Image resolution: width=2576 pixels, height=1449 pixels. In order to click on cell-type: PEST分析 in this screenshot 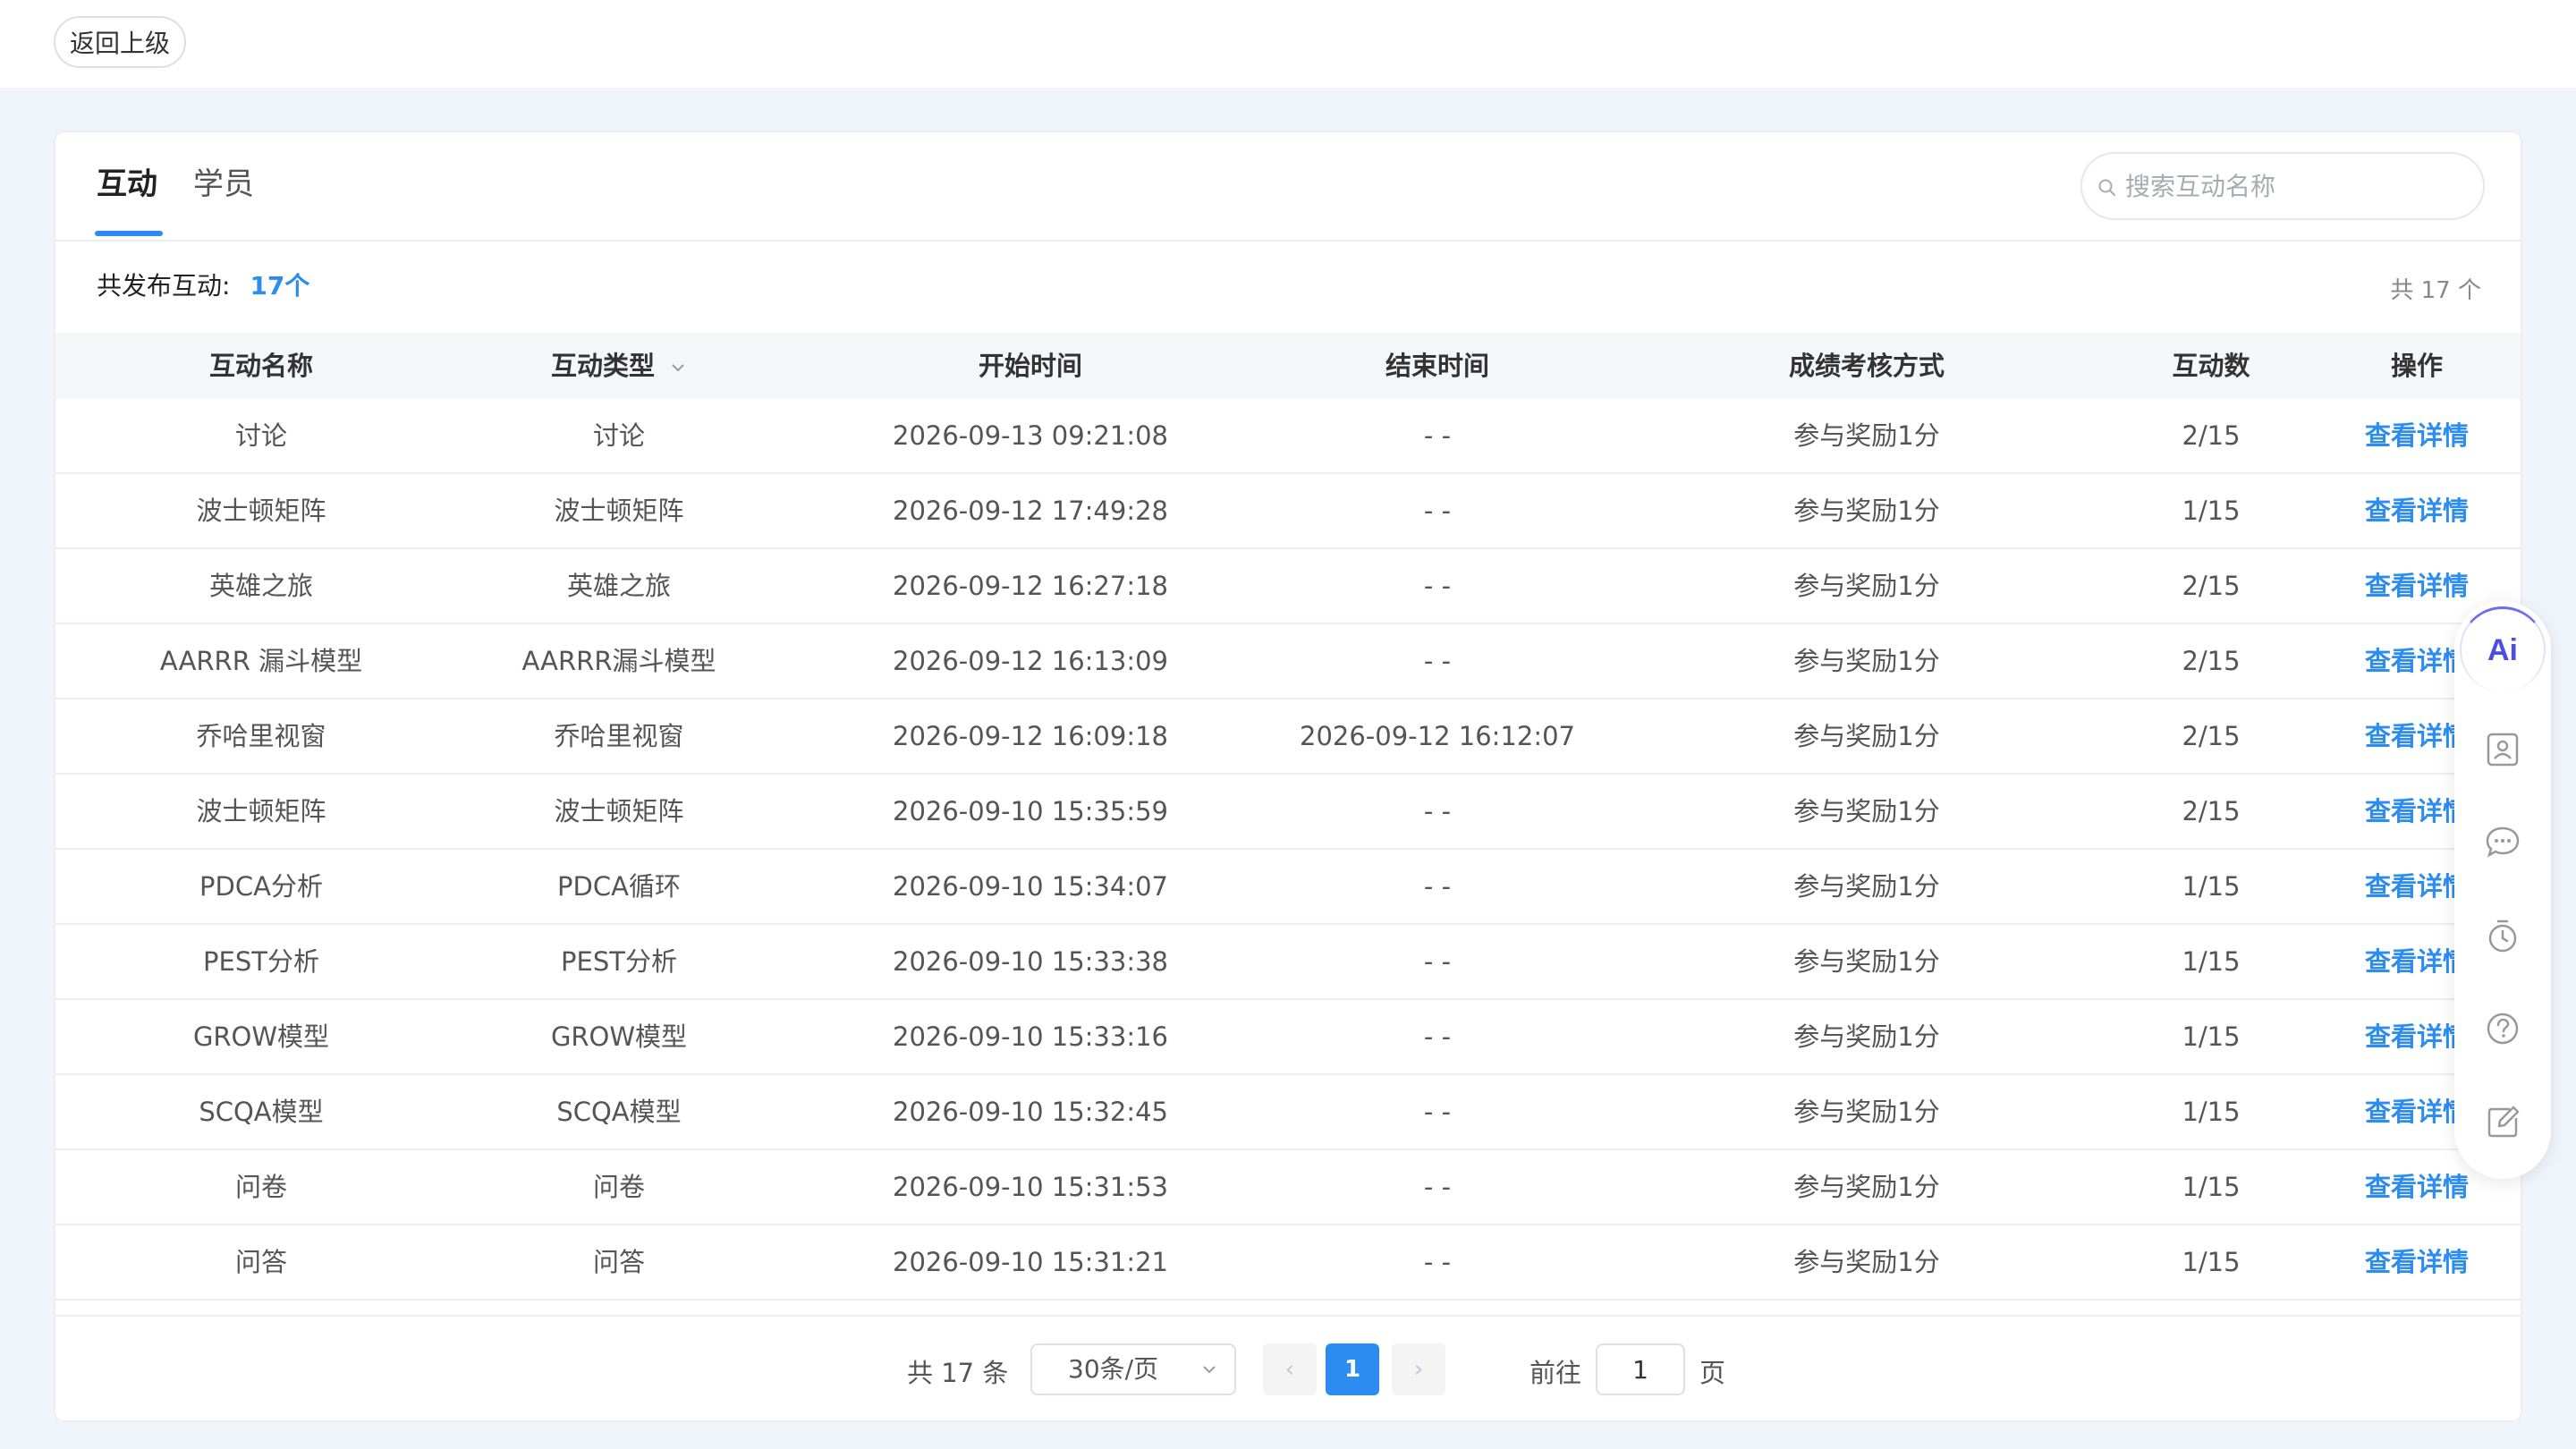, I will do `click(619, 961)`.